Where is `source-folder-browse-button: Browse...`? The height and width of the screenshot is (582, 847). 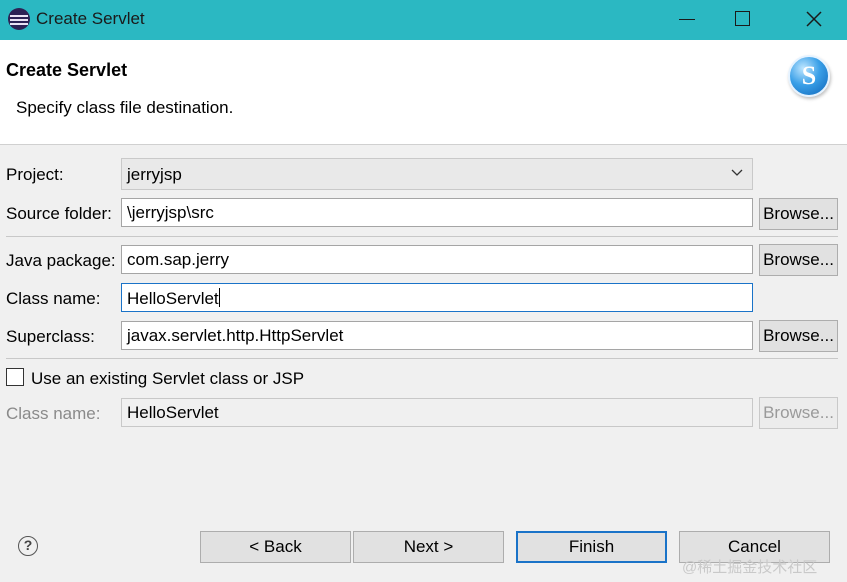 source-folder-browse-button: Browse... is located at coordinates (798, 214).